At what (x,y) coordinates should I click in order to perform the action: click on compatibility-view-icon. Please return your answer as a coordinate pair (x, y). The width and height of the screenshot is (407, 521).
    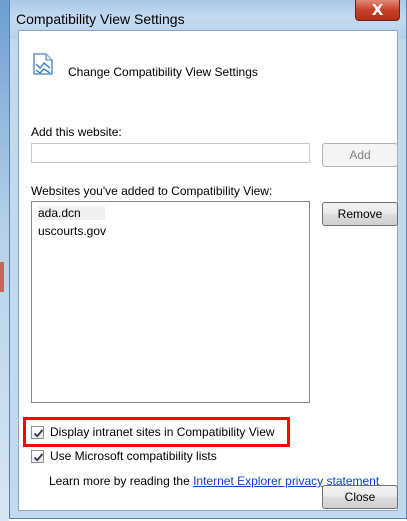
    Looking at the image, I should click on (43, 64).